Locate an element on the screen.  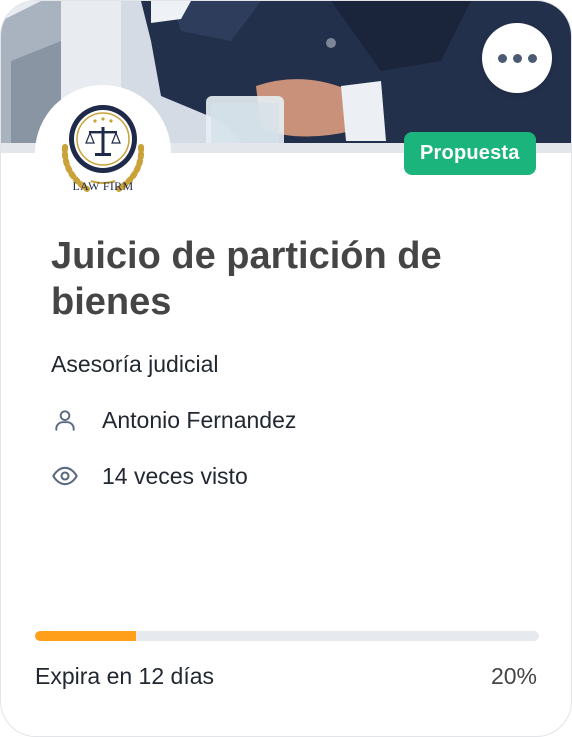
owner-row: Antonio Fernandez is located at coordinates (173, 420).